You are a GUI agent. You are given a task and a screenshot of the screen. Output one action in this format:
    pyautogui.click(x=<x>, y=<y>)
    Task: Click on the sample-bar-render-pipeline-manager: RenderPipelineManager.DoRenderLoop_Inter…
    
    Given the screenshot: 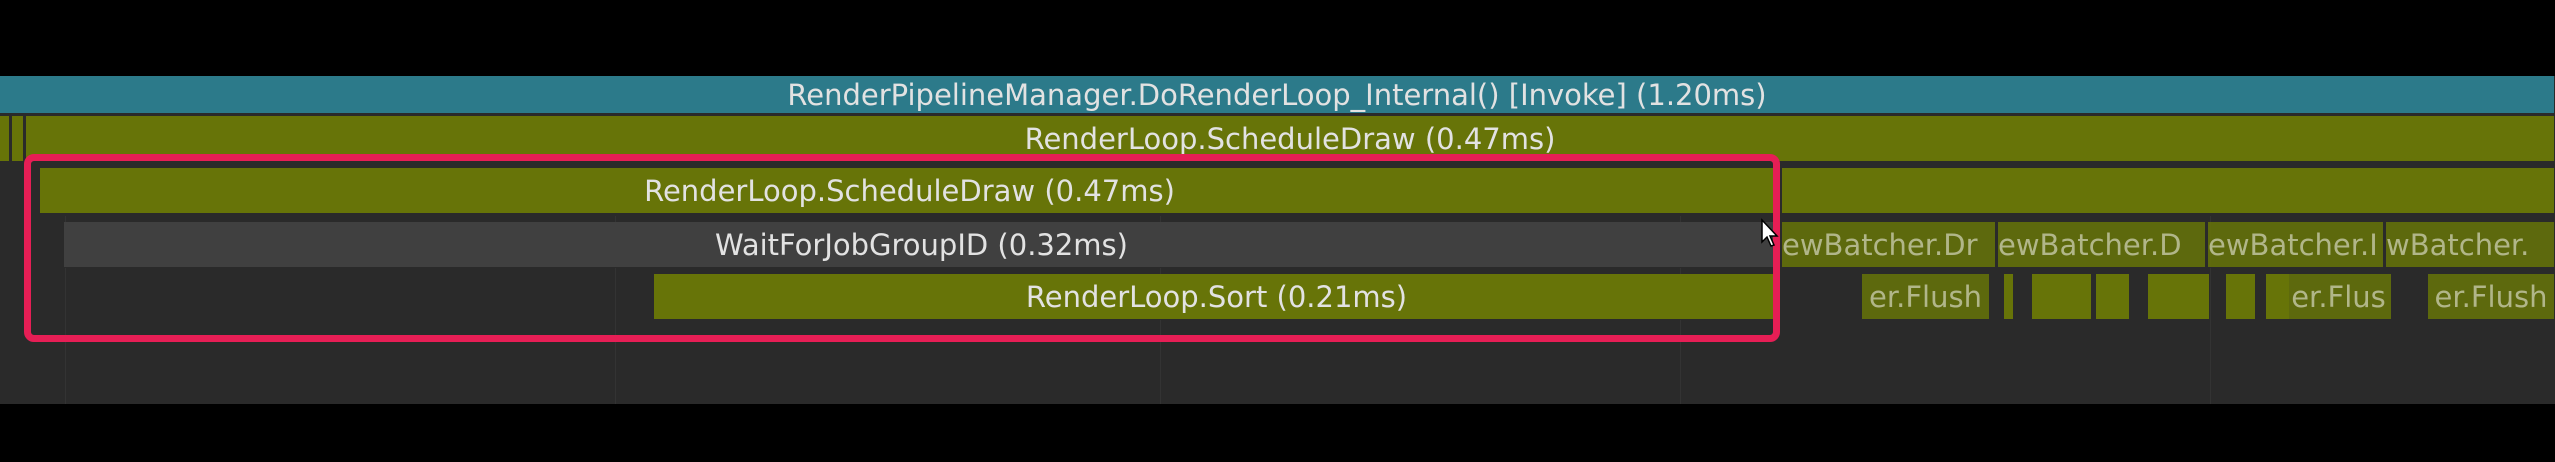 What is the action you would take?
    pyautogui.click(x=1277, y=95)
    